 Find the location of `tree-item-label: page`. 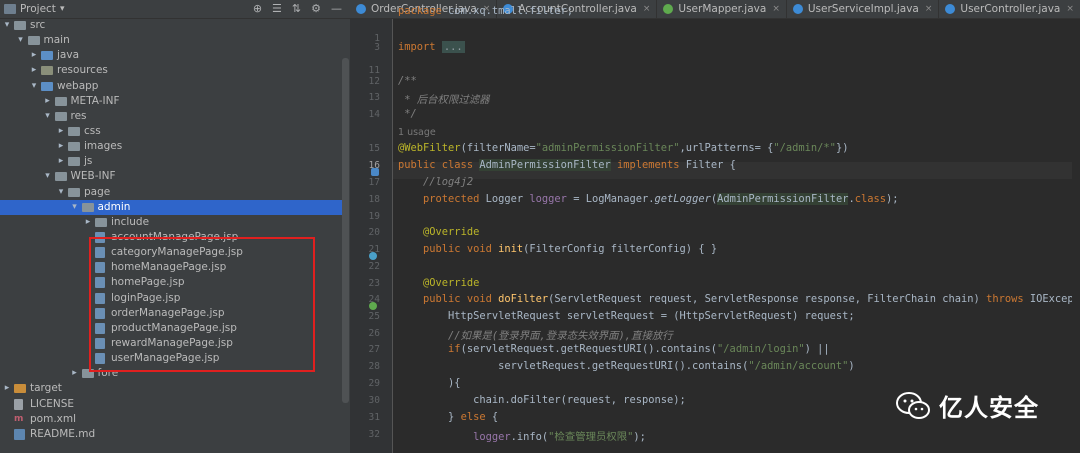

tree-item-label: page is located at coordinates (97, 191).